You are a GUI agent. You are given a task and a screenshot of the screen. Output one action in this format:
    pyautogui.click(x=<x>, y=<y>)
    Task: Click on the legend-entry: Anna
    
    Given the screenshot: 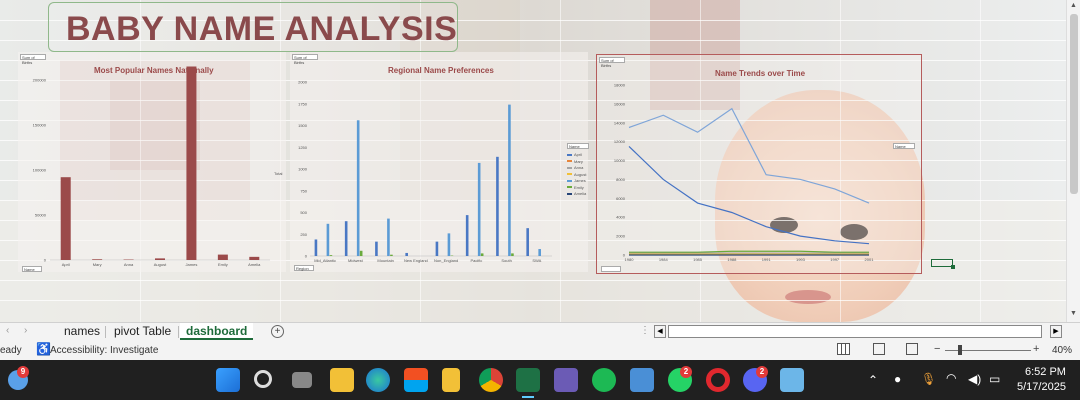 What is the action you would take?
    pyautogui.click(x=575, y=167)
    